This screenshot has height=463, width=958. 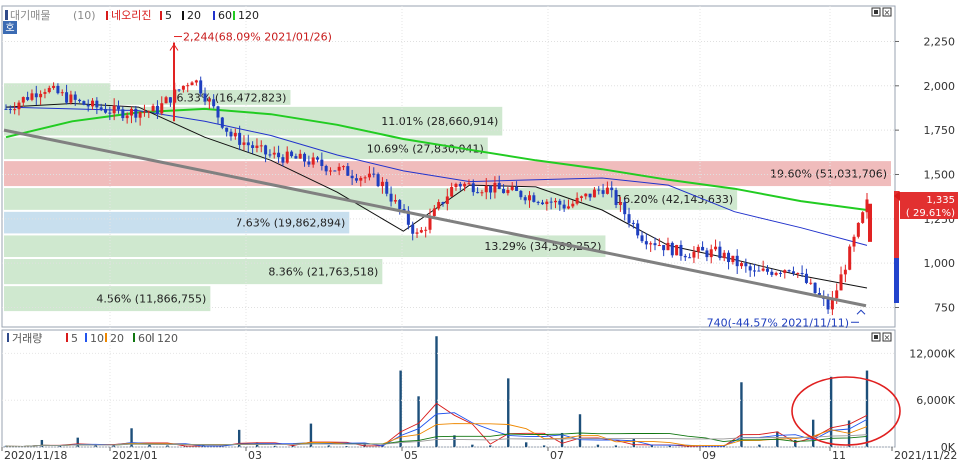 What do you see at coordinates (940, 174) in the screenshot?
I see `price-axis-label: 1,500` at bounding box center [940, 174].